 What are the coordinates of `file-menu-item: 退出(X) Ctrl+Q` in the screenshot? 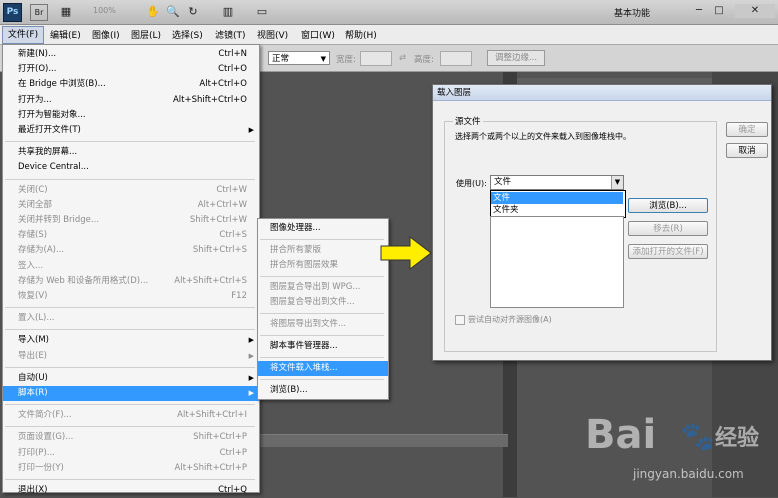 It's located at (131, 490).